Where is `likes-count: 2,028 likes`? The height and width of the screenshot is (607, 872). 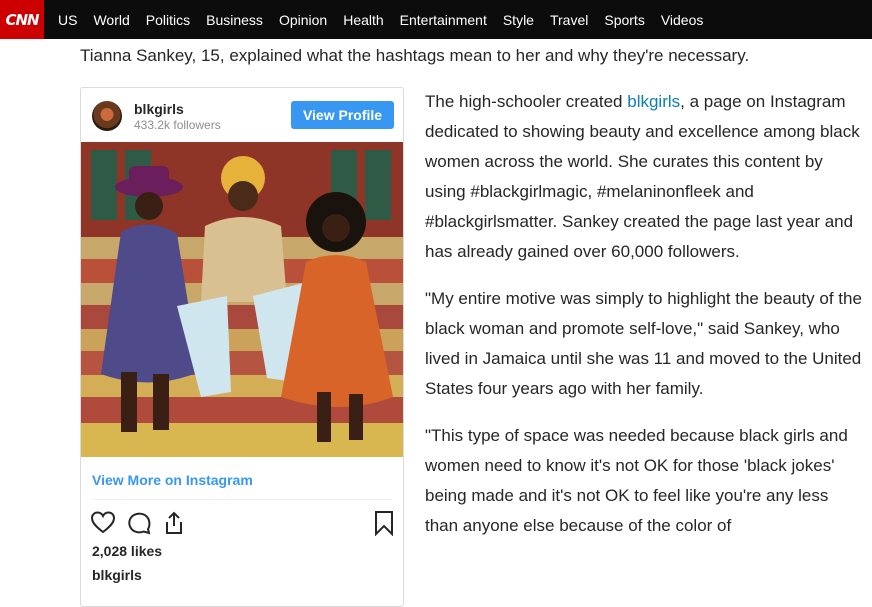
likes-count: 2,028 likes is located at coordinates (127, 551).